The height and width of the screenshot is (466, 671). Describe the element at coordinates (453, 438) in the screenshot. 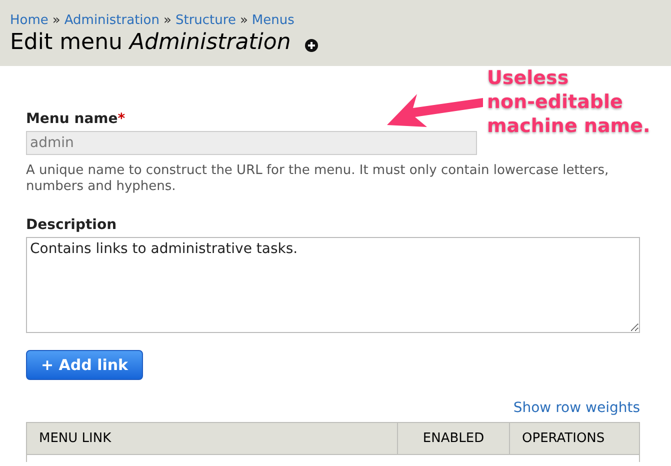

I see `column-header: ENABLED` at that location.